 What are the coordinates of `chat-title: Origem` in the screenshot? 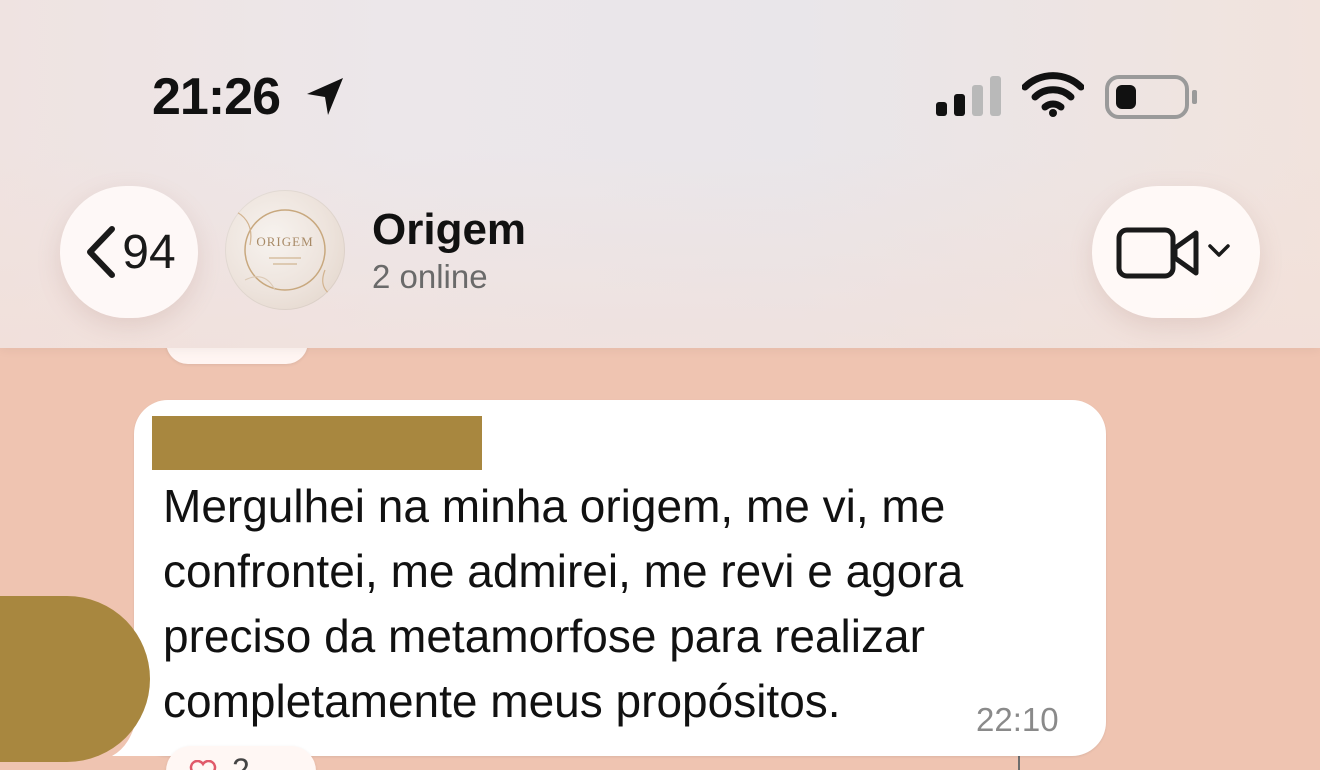 It's located at (449, 230).